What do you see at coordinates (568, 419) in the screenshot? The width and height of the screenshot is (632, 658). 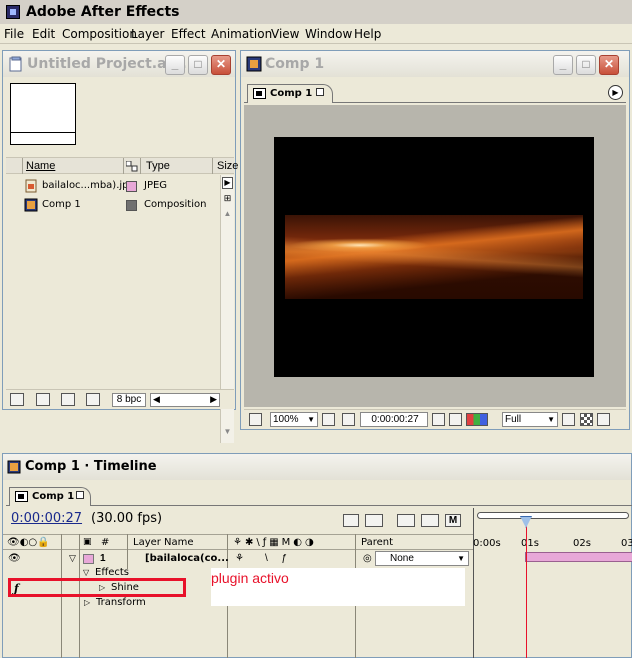 I see `region-of-interest-icon` at bounding box center [568, 419].